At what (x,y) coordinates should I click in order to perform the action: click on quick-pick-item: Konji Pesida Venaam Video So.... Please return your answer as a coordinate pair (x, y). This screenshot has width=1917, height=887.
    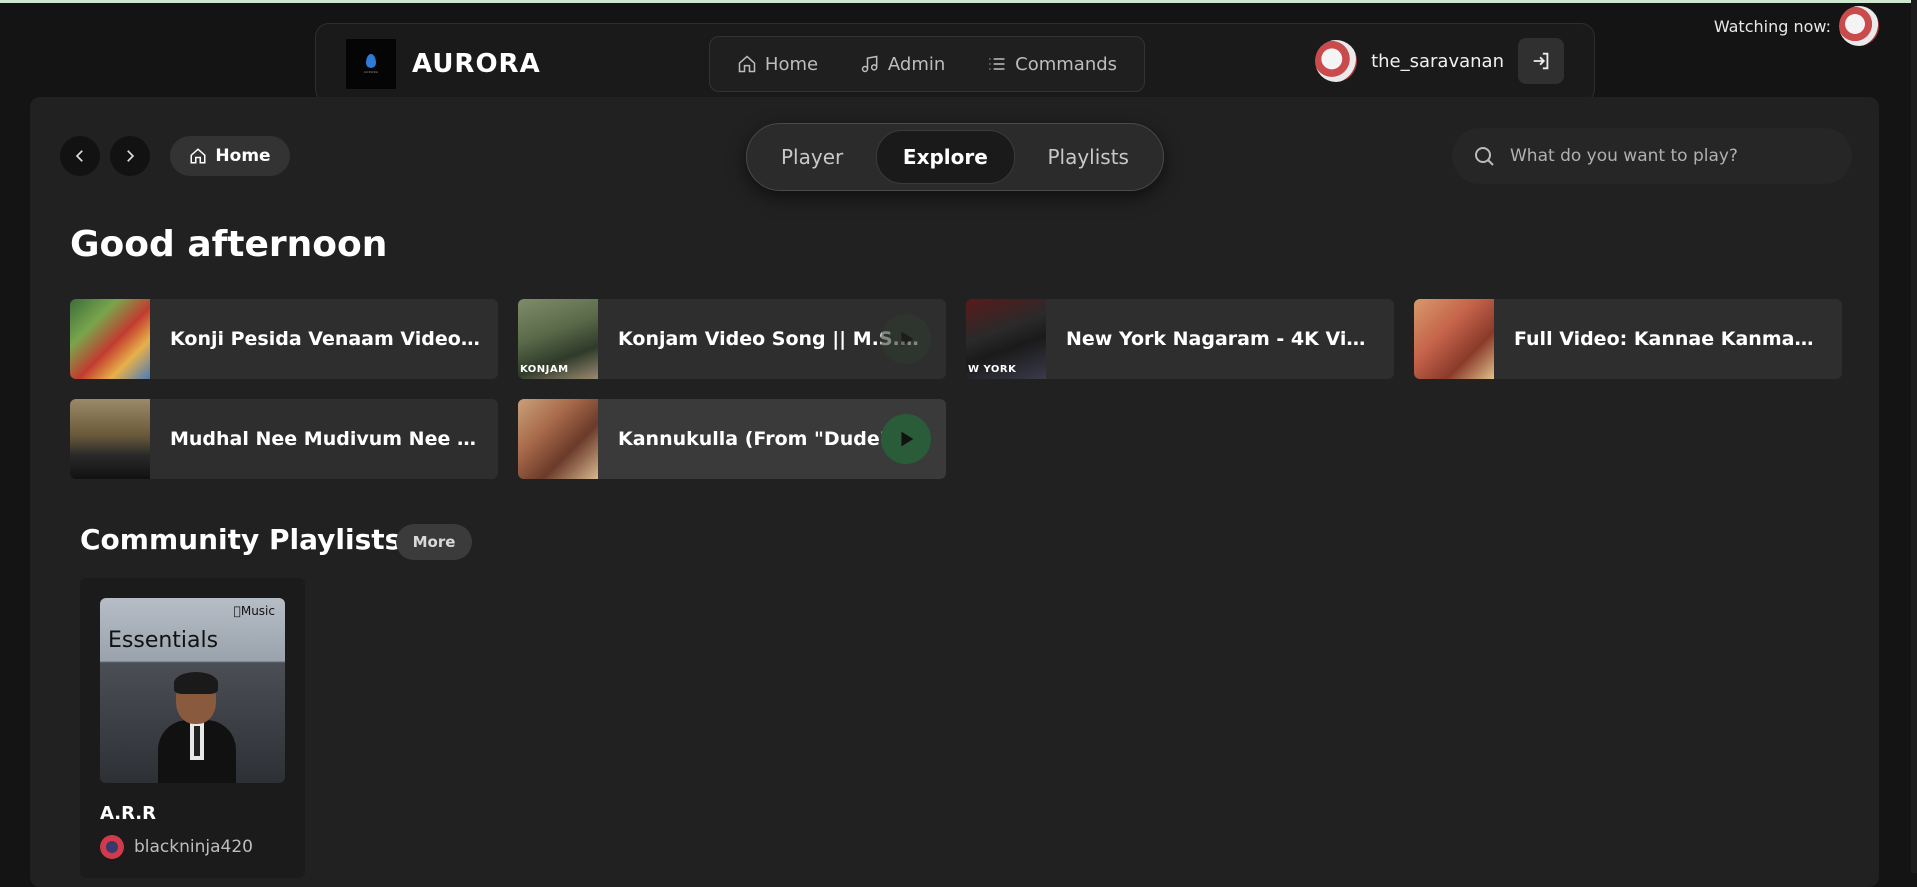
    Looking at the image, I should click on (284, 339).